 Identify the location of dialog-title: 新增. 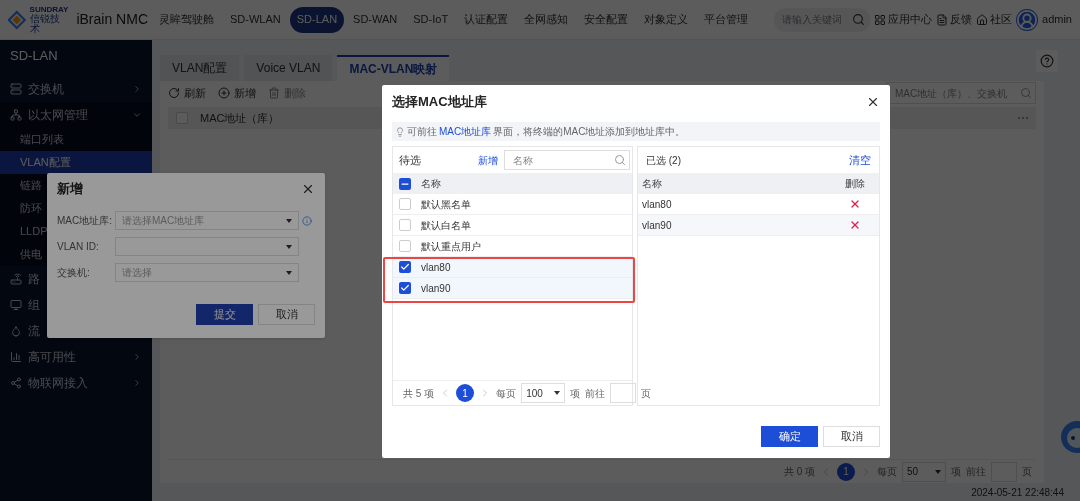
(70, 189).